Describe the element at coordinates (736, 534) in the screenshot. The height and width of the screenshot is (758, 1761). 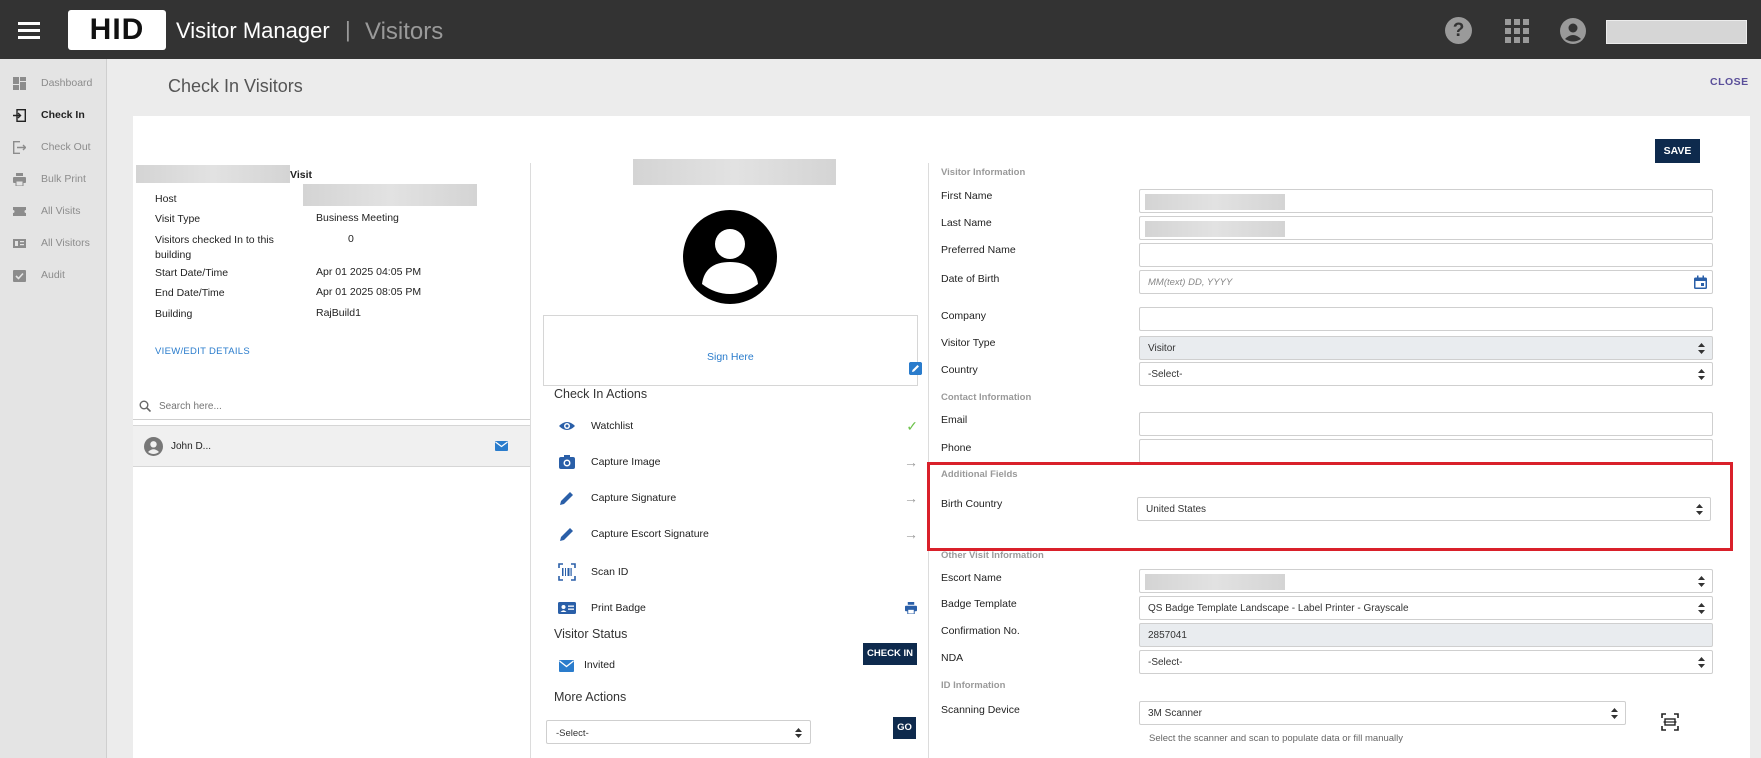
I see `action-capture-escort-signature: Capture Escort Signature →` at that location.